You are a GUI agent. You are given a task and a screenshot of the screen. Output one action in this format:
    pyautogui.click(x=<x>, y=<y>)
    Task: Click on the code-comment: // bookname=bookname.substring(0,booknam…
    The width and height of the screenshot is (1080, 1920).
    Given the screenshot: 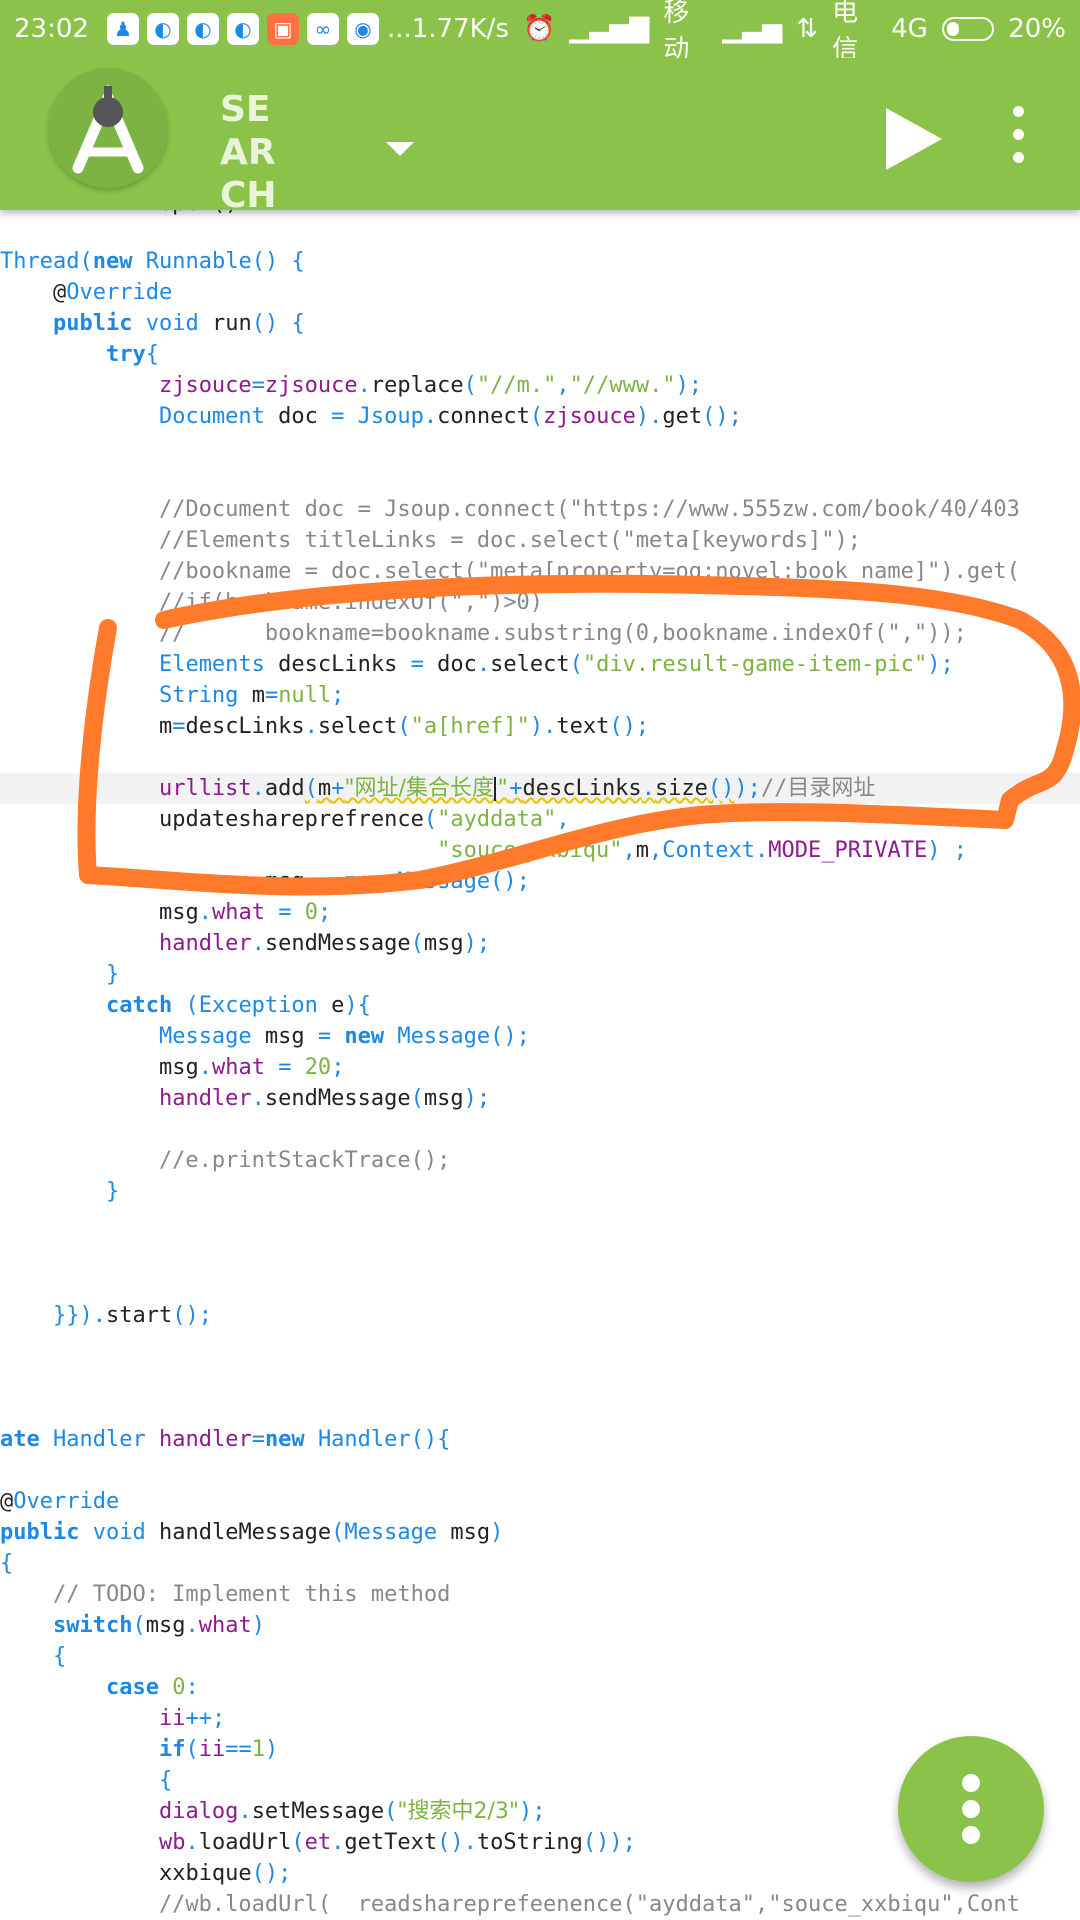 What is the action you would take?
    pyautogui.click(x=483, y=633)
    